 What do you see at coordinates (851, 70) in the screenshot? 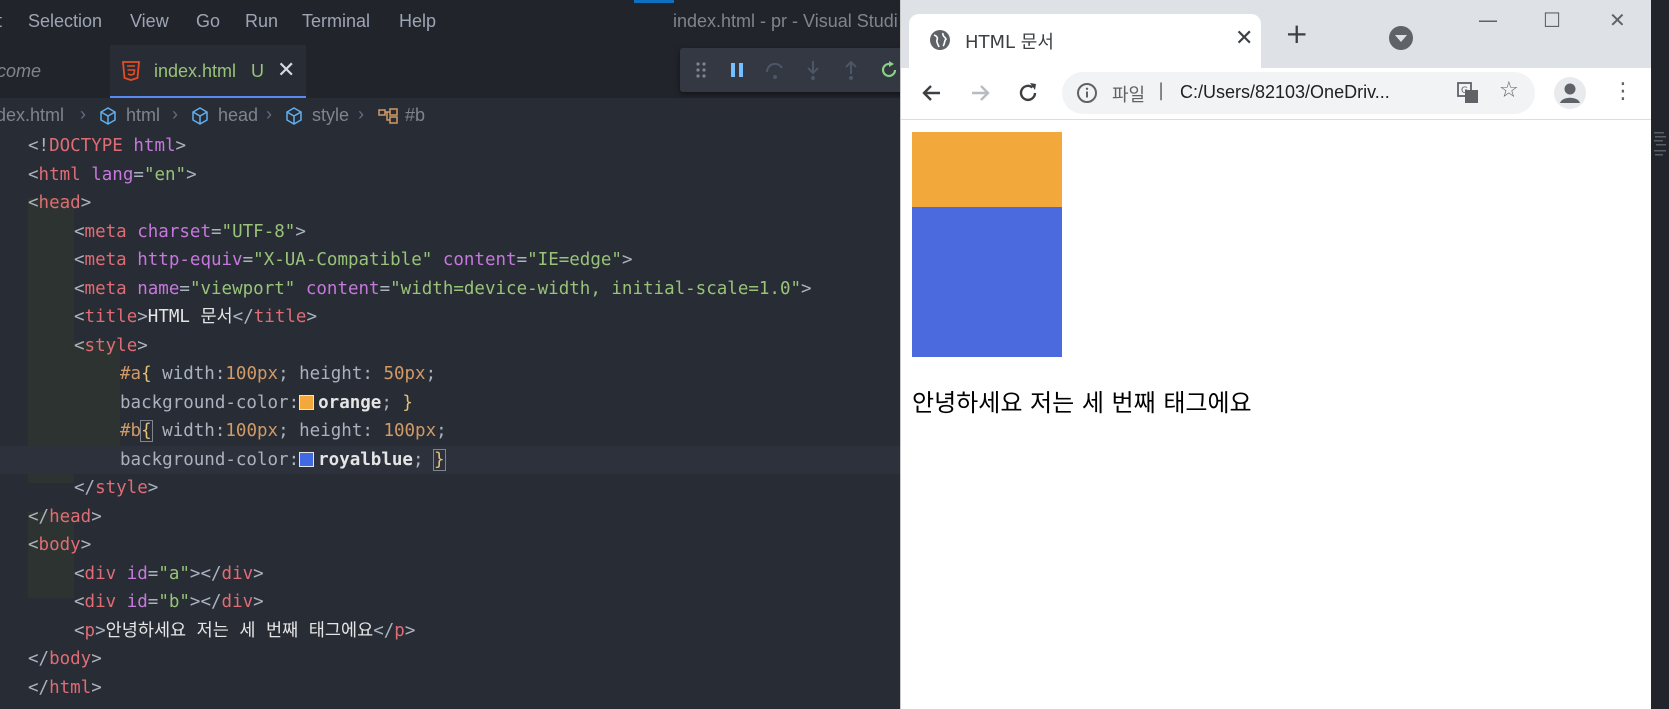
I see `step-out-icon` at bounding box center [851, 70].